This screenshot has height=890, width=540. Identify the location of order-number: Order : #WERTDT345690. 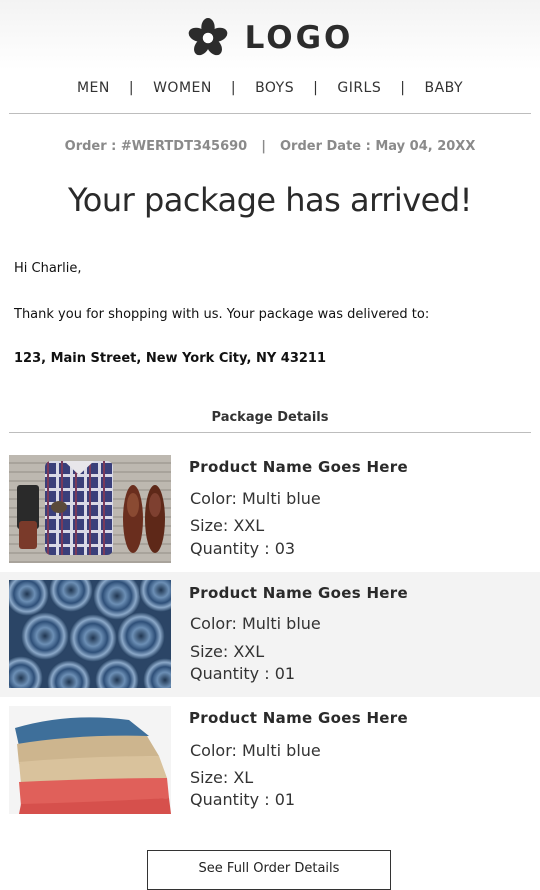
(156, 146).